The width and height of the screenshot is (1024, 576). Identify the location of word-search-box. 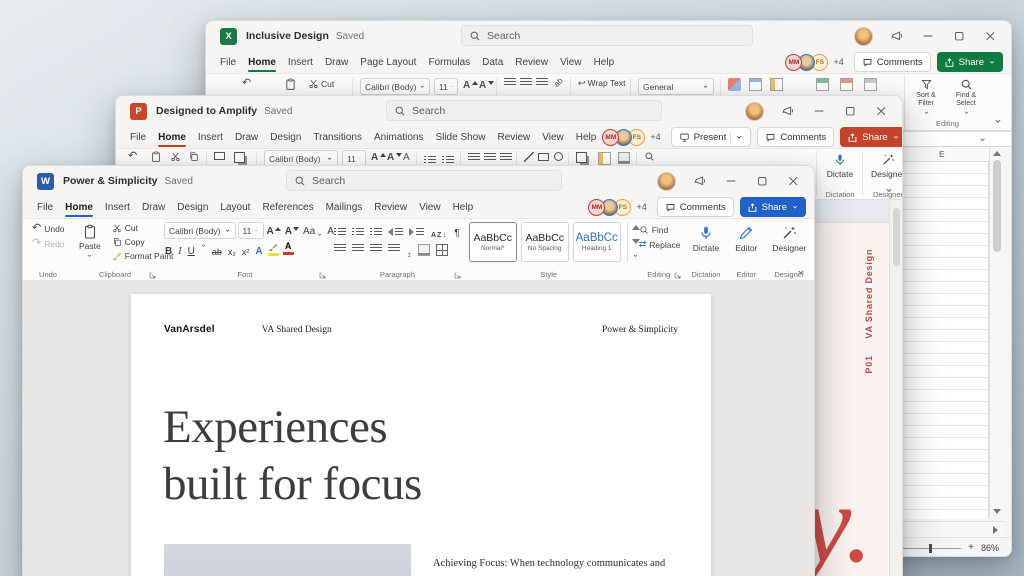
(424, 180).